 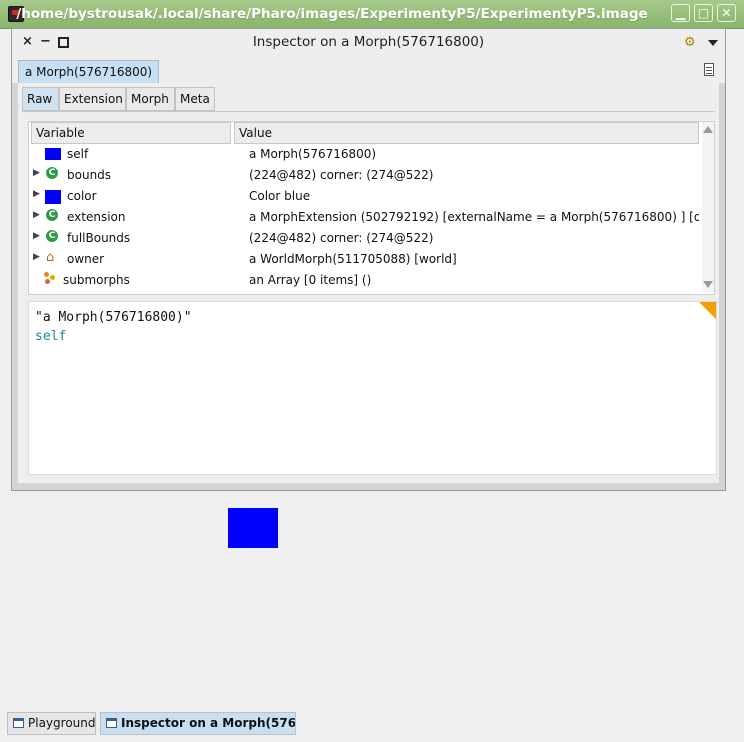 What do you see at coordinates (113, 317) in the screenshot?
I see `code-comment: "a Morph(576716800)"` at bounding box center [113, 317].